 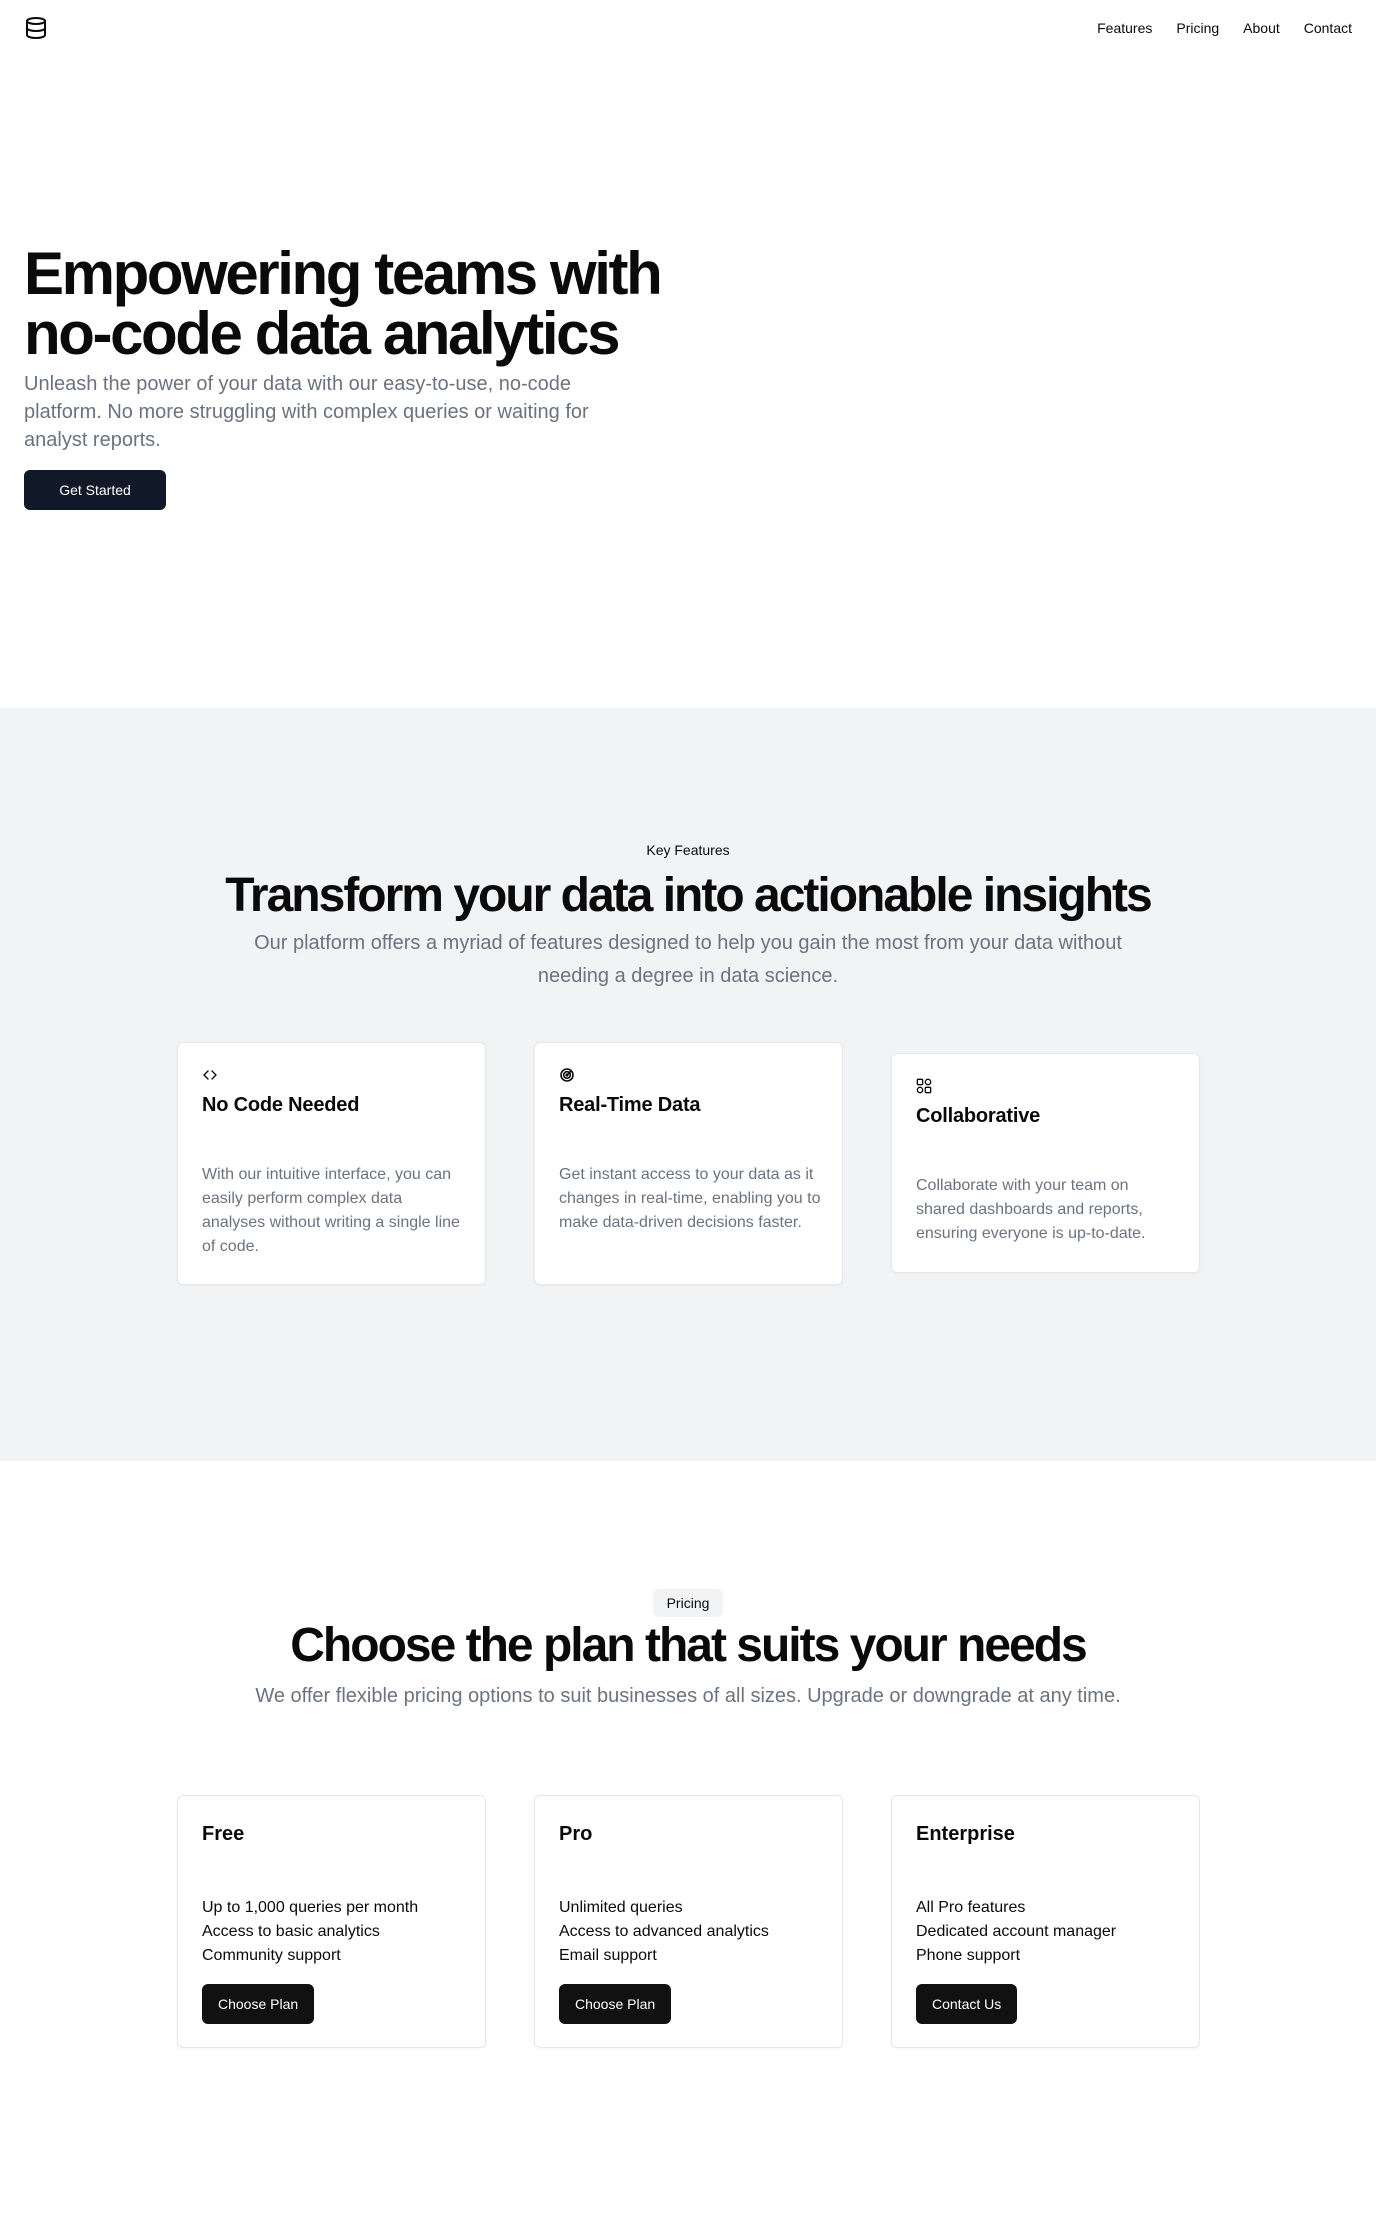 What do you see at coordinates (965, 1834) in the screenshot?
I see `plan-name: Enterprise` at bounding box center [965, 1834].